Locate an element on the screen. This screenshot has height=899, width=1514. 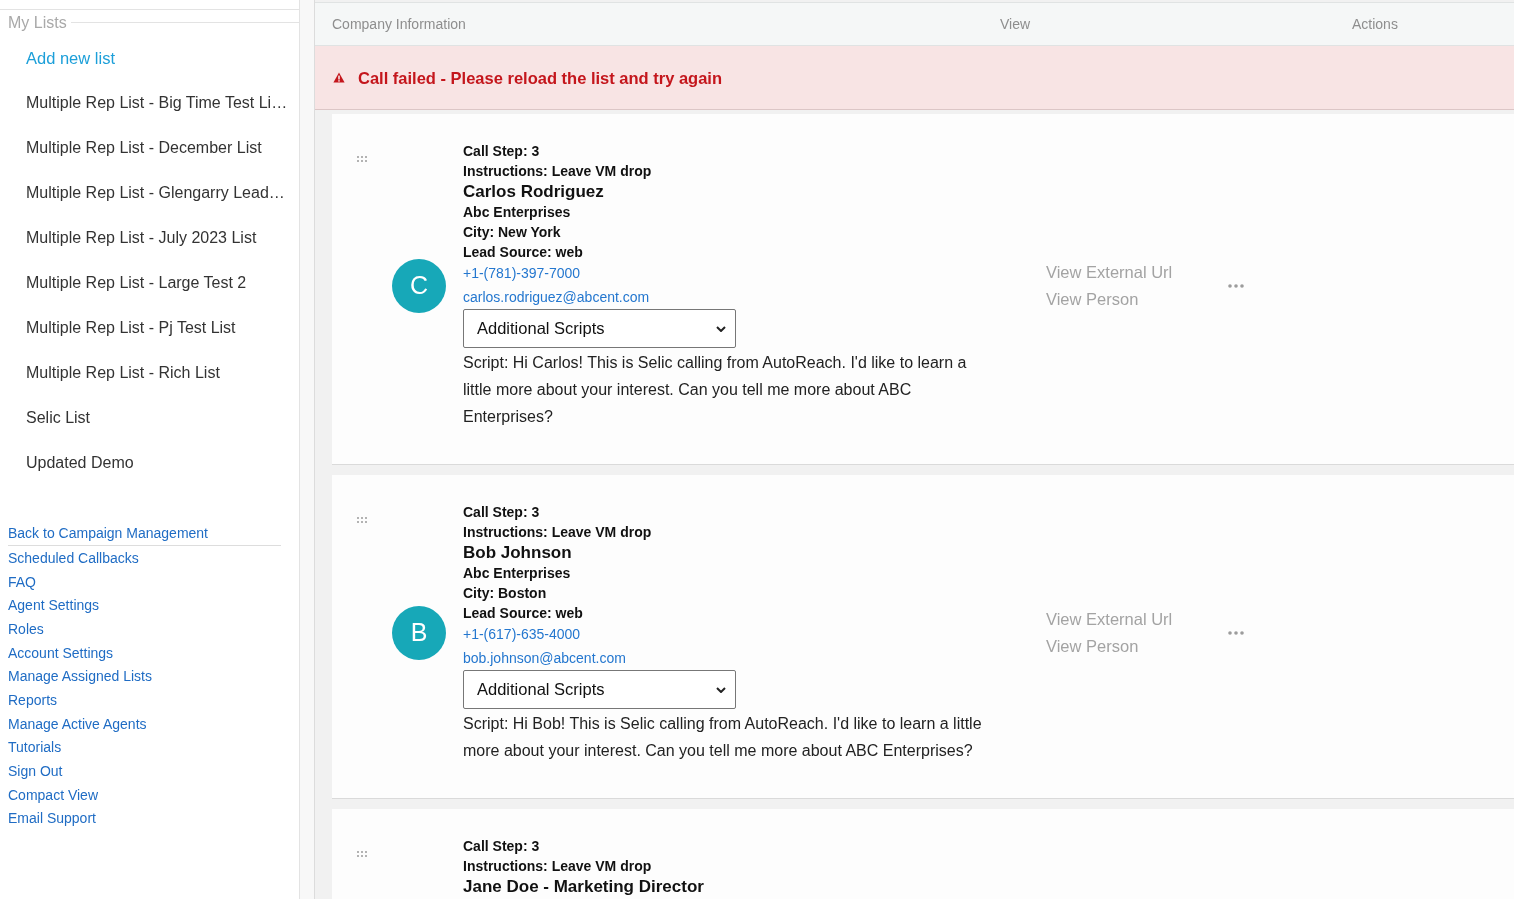
section-title: My Lists is located at coordinates (37, 22).